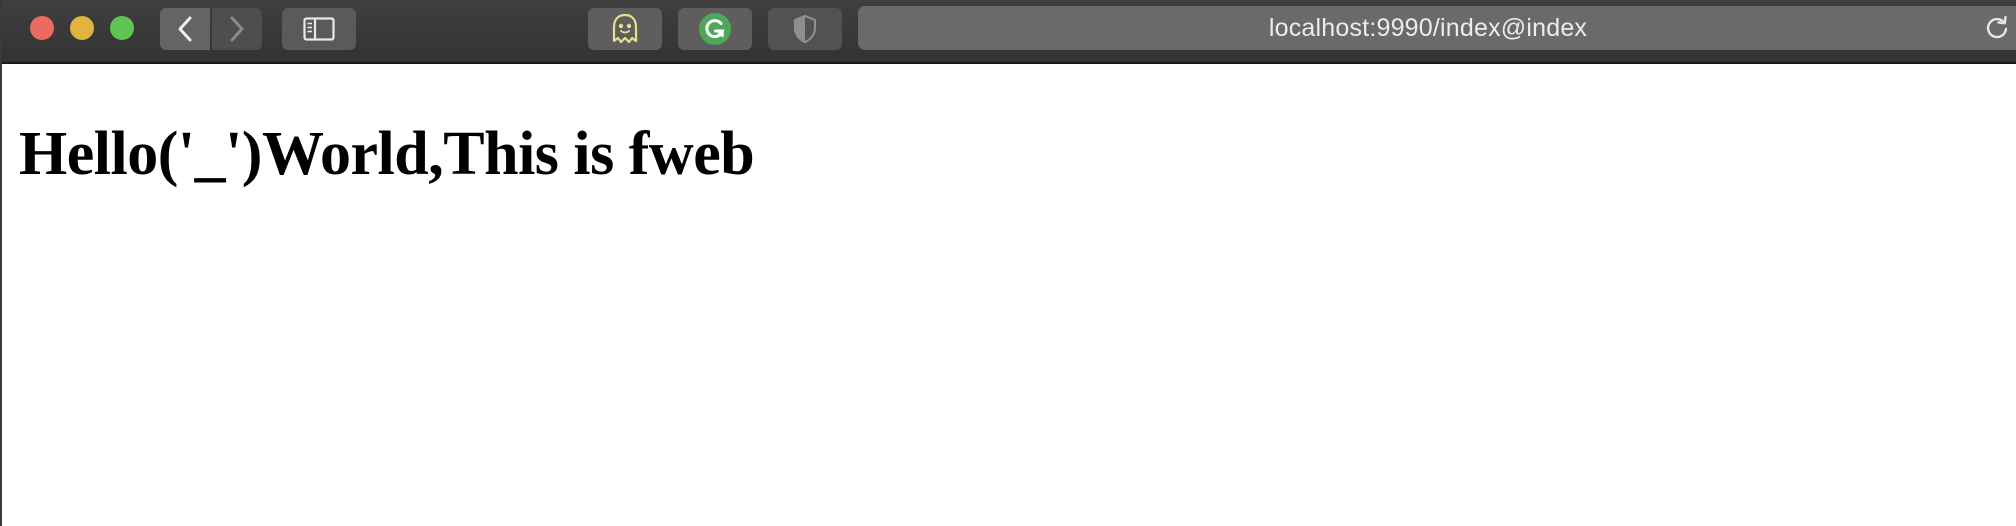 The height and width of the screenshot is (526, 2016). I want to click on chevron-right-icon, so click(237, 29).